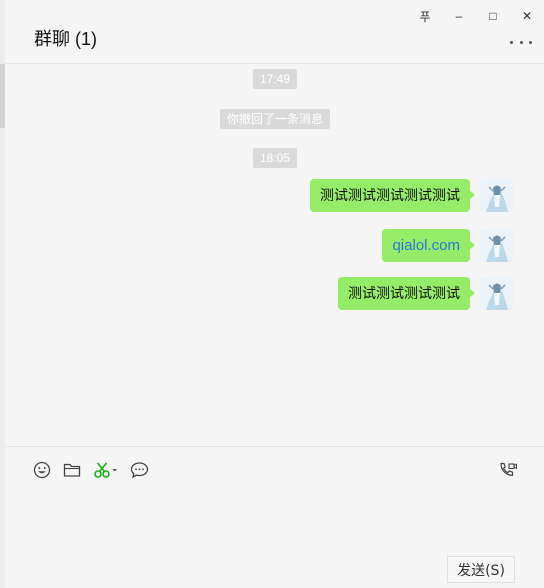  What do you see at coordinates (275, 79) in the screenshot?
I see `timestamp: 17:49` at bounding box center [275, 79].